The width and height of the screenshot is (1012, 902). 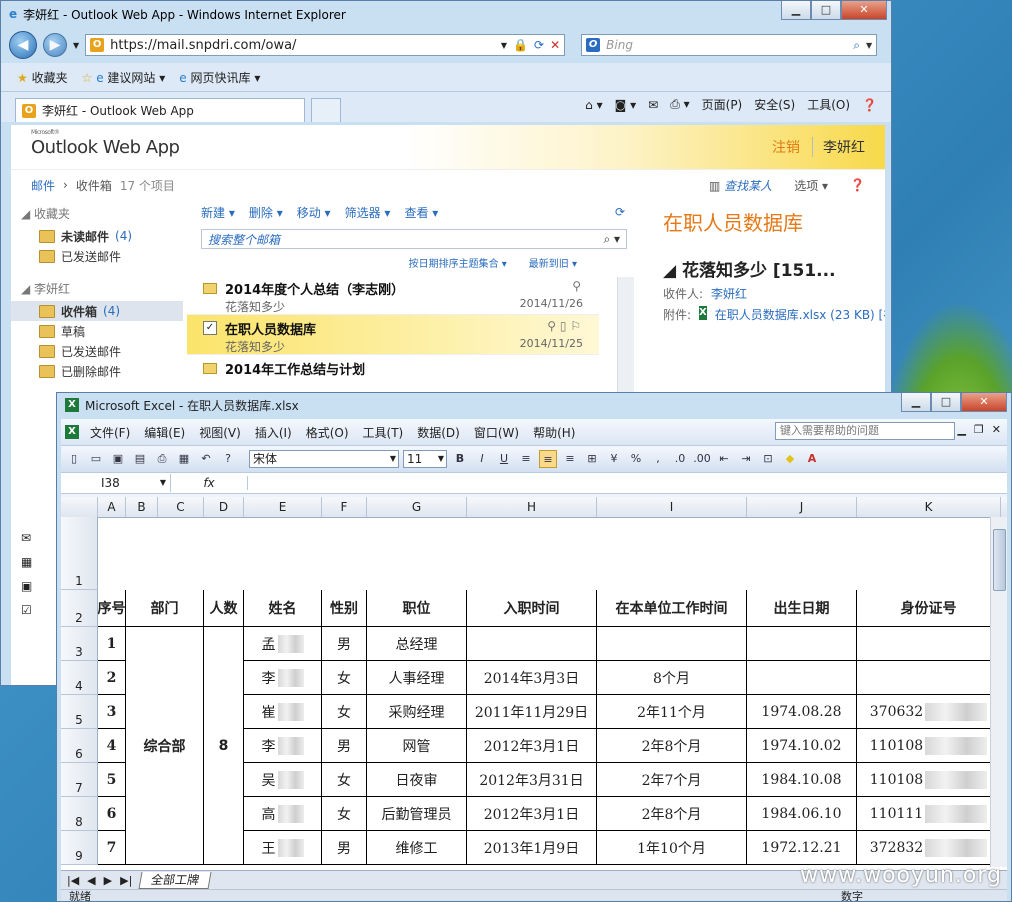 What do you see at coordinates (283, 712) in the screenshot?
I see `name-cell: 崔` at bounding box center [283, 712].